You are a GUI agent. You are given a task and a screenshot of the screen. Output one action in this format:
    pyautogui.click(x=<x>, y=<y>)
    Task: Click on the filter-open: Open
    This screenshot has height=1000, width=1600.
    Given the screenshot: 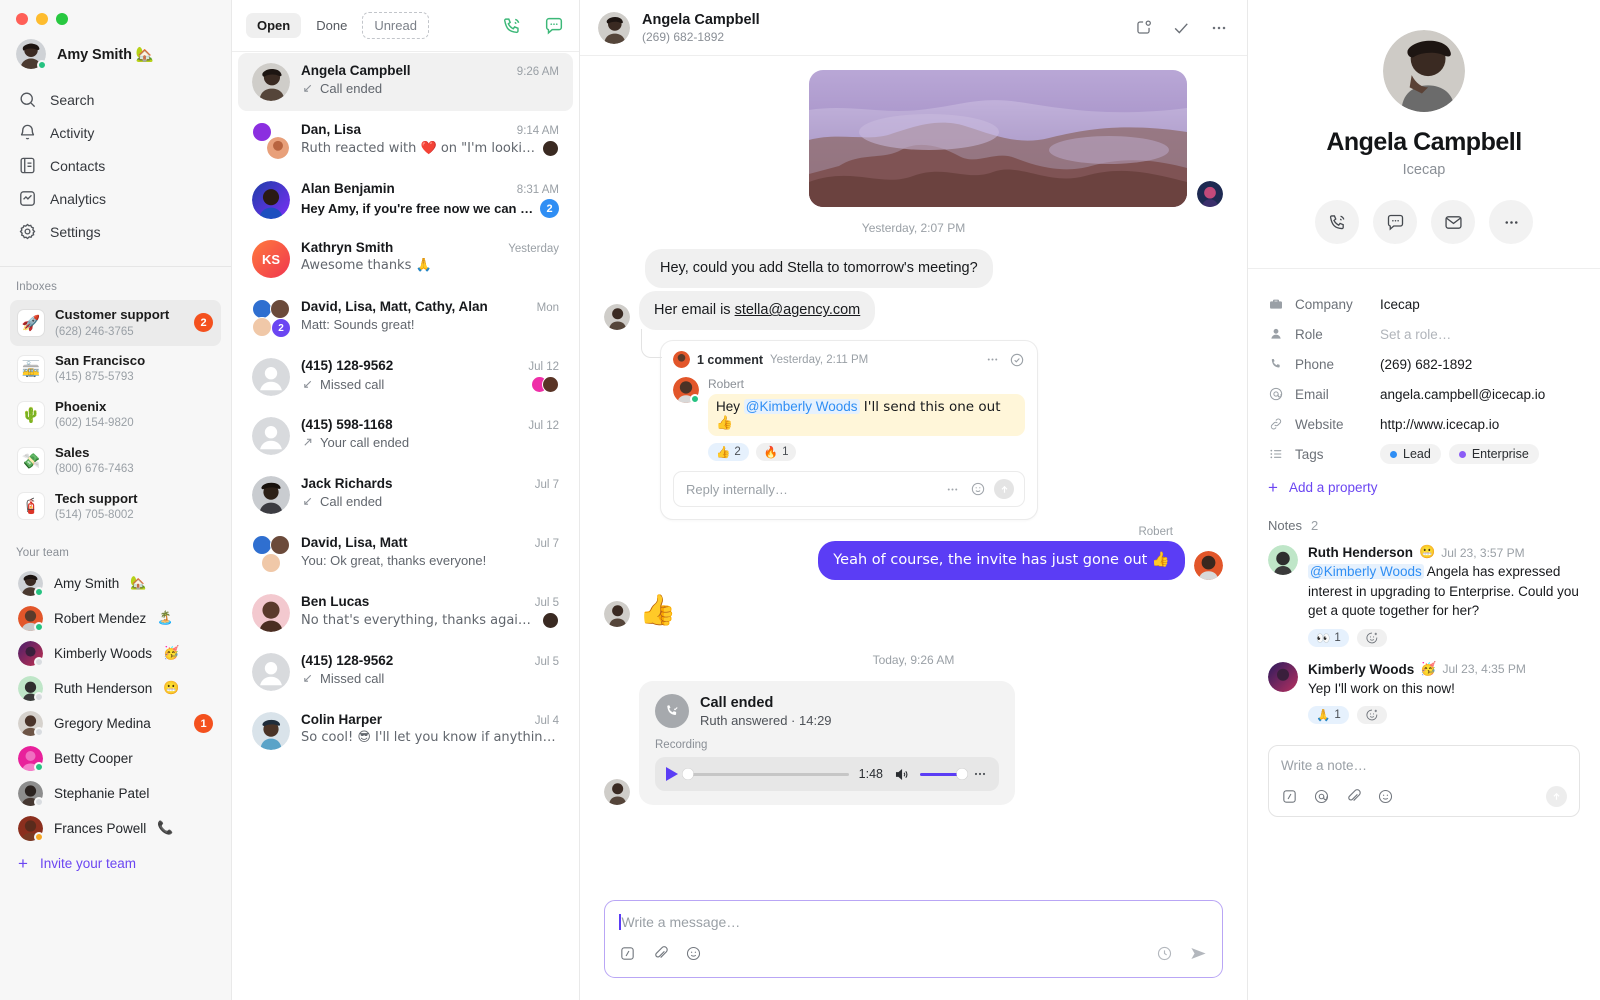 What is the action you would take?
    pyautogui.click(x=274, y=25)
    